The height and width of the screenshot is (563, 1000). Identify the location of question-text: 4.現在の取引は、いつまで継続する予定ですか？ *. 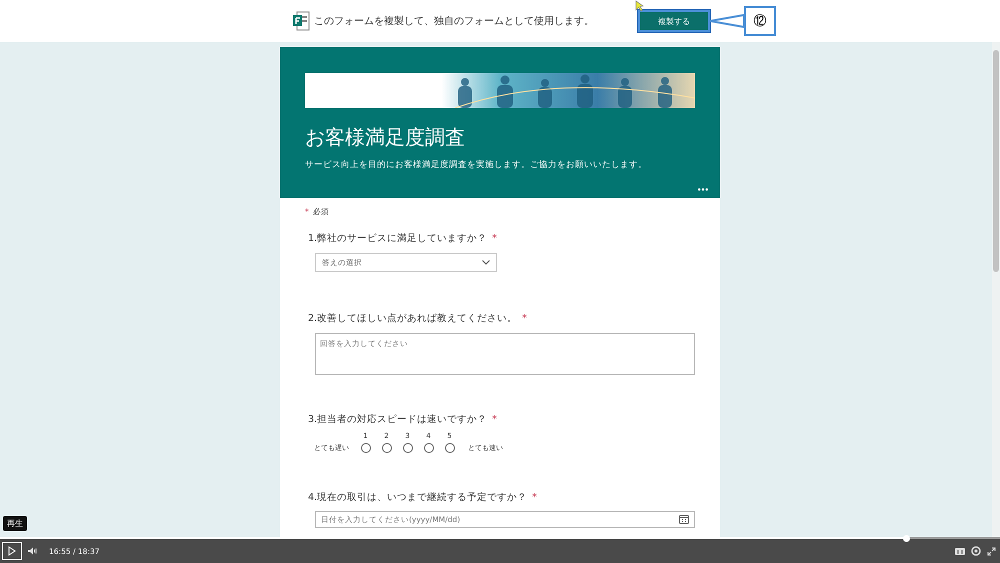
(423, 497).